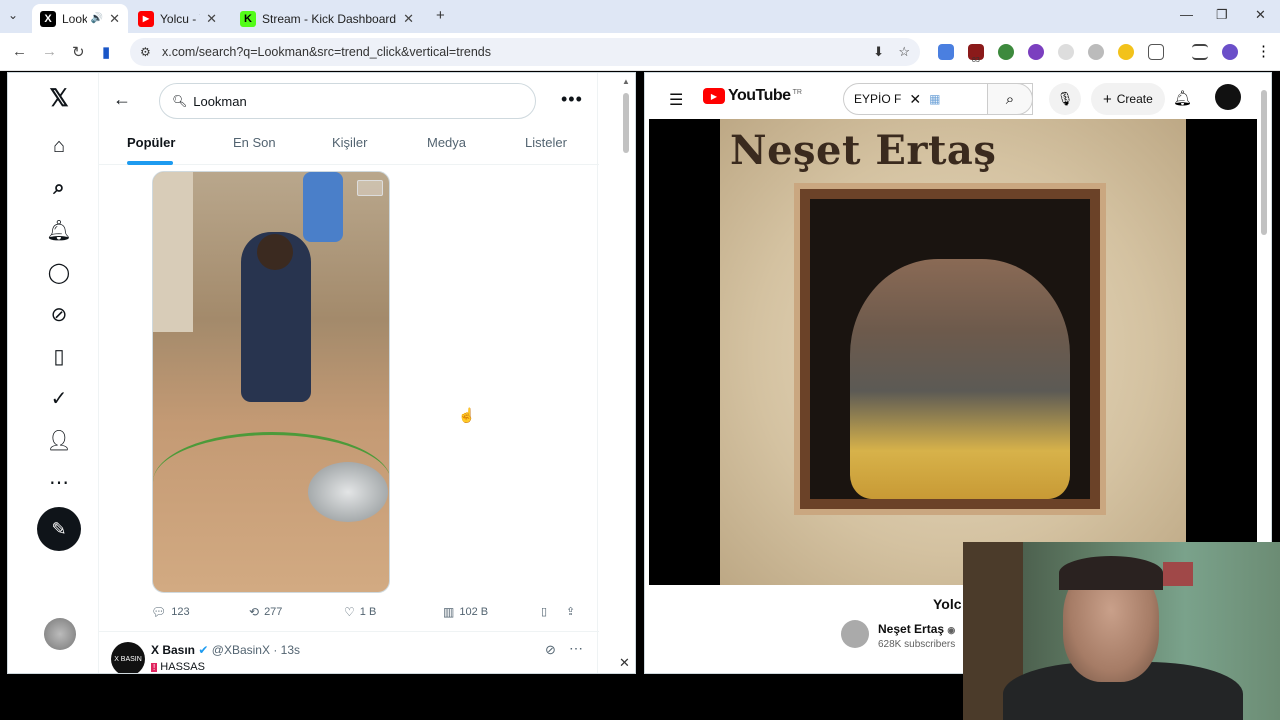 The height and width of the screenshot is (720, 1280). I want to click on clear-search-icon: ✕, so click(915, 99).